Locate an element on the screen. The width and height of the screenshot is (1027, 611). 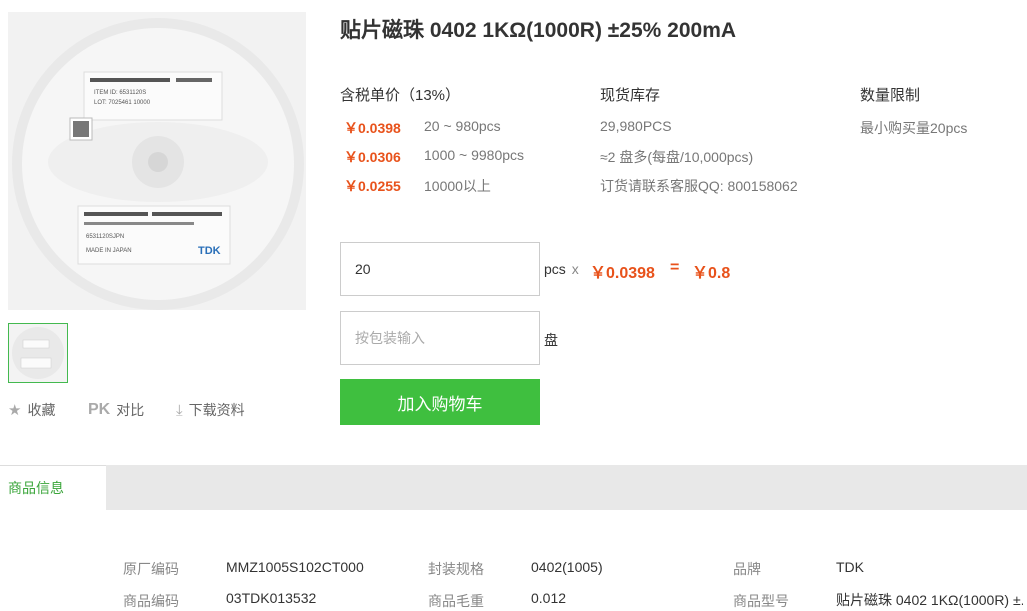
stock-header: 现货库存 is located at coordinates (630, 95).